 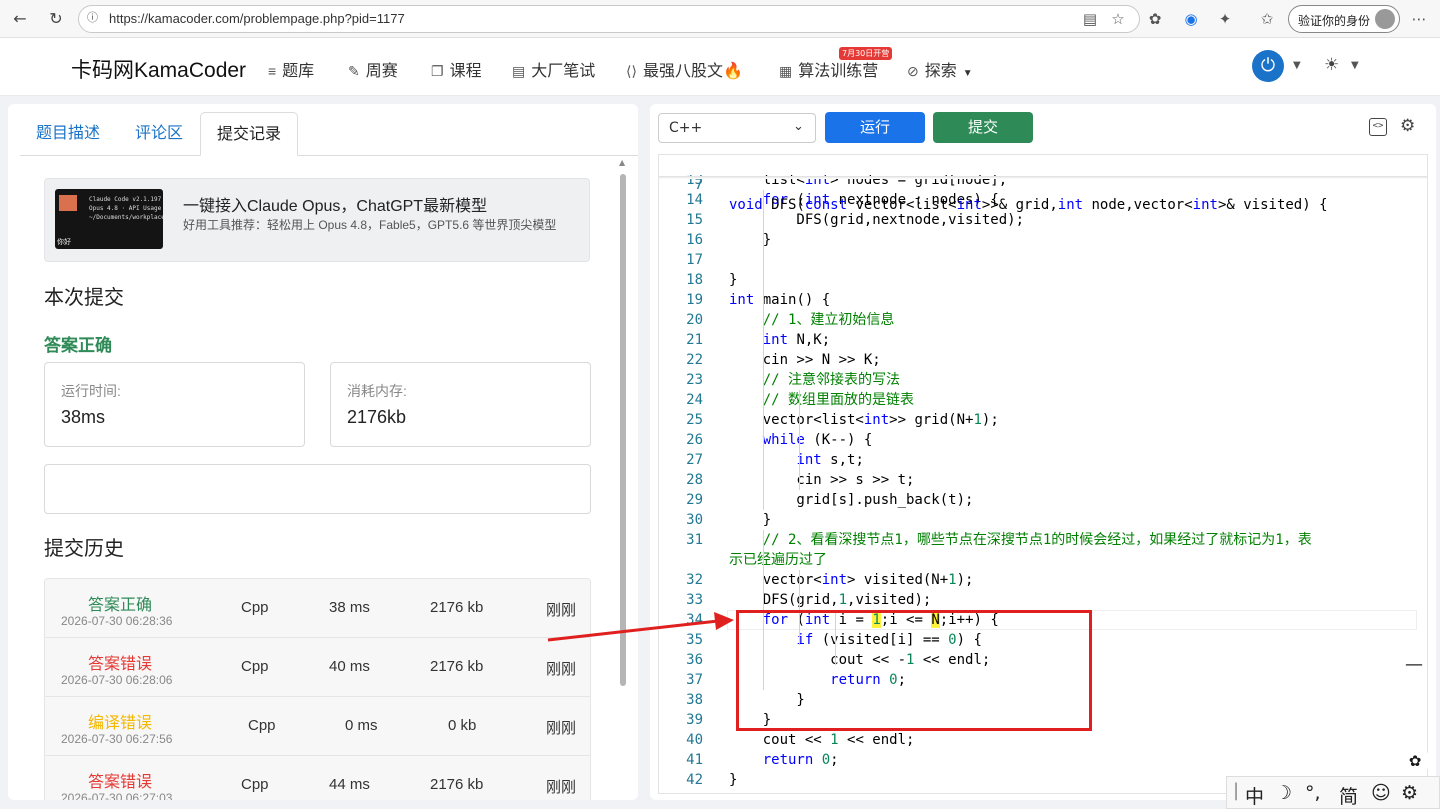 I want to click on favorite-star-icon: ☆, so click(x=1118, y=19).